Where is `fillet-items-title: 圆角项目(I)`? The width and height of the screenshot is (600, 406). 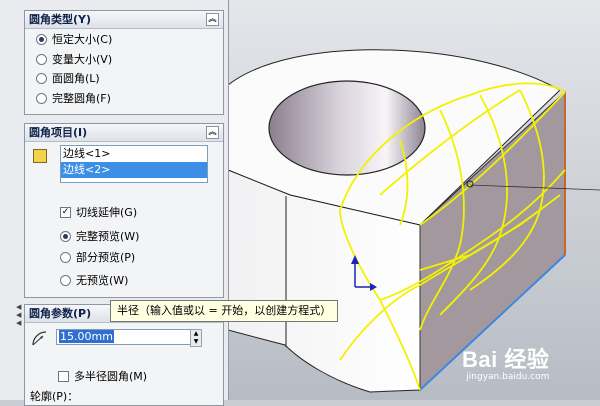
fillet-items-title: 圆角项目(I) is located at coordinates (58, 132).